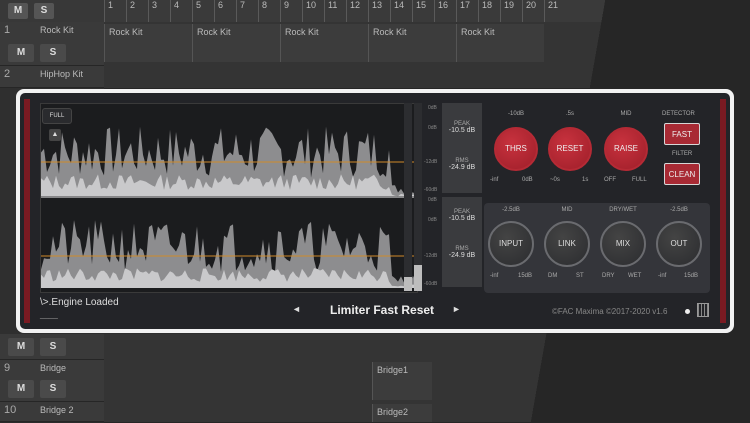  What do you see at coordinates (555, 180) in the screenshot?
I see `knob-min: ~0s` at bounding box center [555, 180].